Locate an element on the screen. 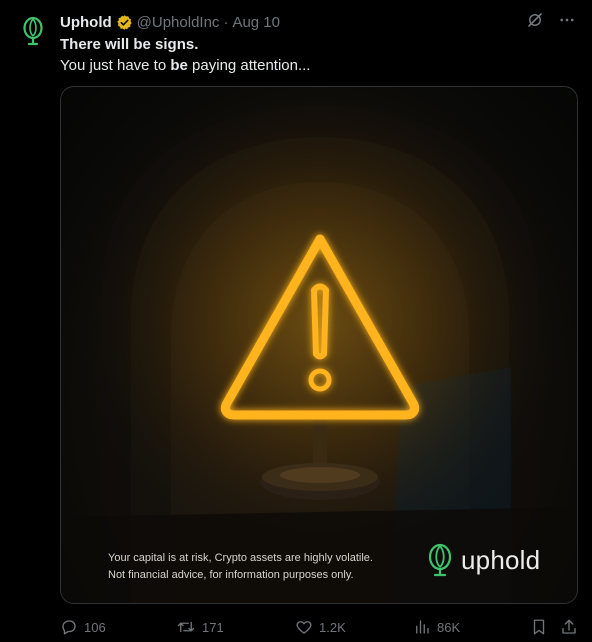 The height and width of the screenshot is (642, 592). repost-button: 171 is located at coordinates (200, 627).